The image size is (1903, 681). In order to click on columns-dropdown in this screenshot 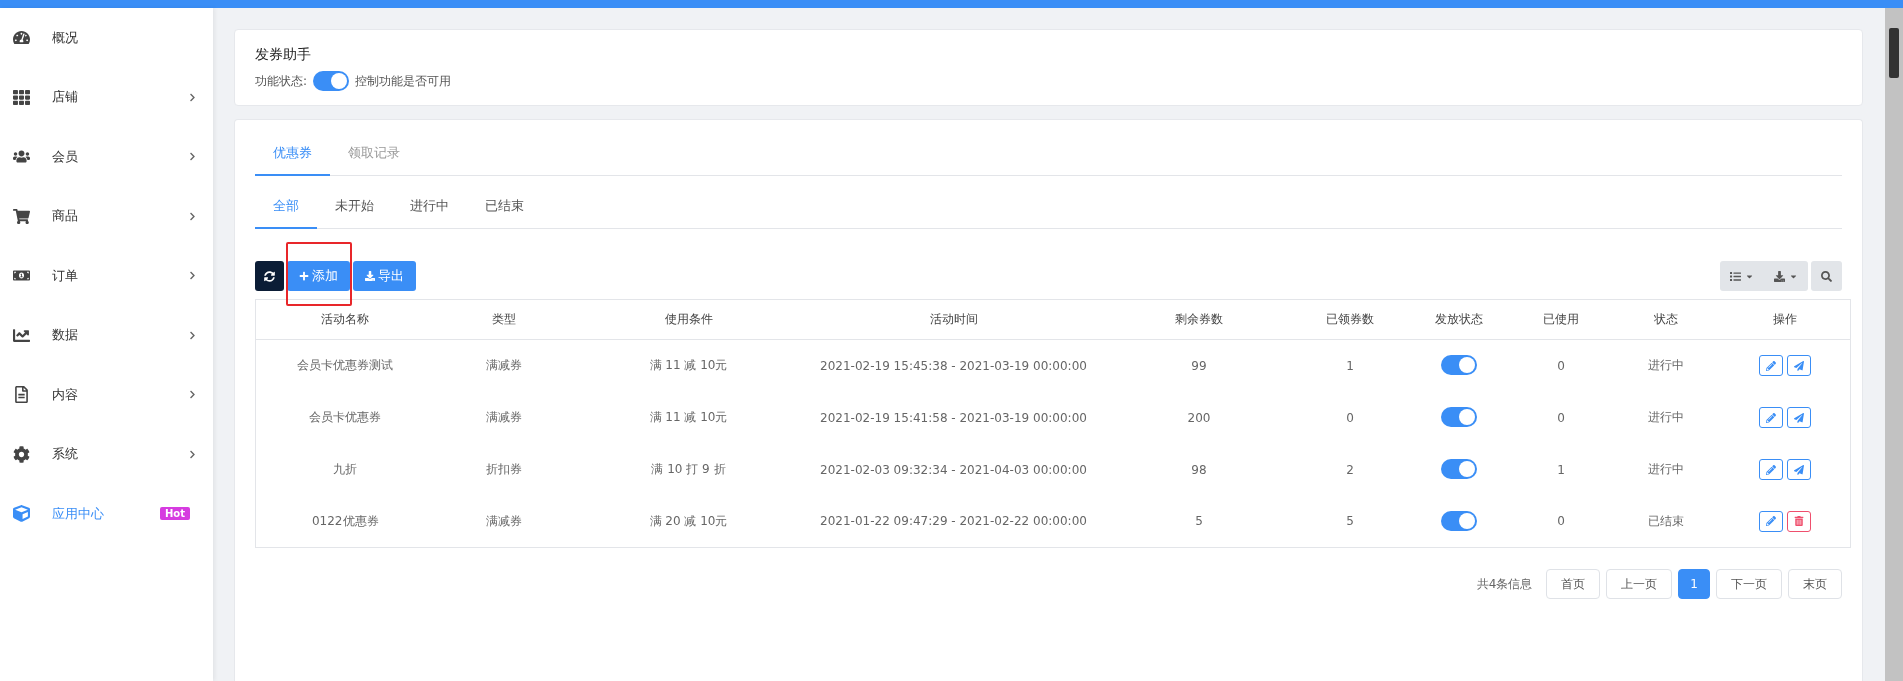, I will do `click(1742, 276)`.